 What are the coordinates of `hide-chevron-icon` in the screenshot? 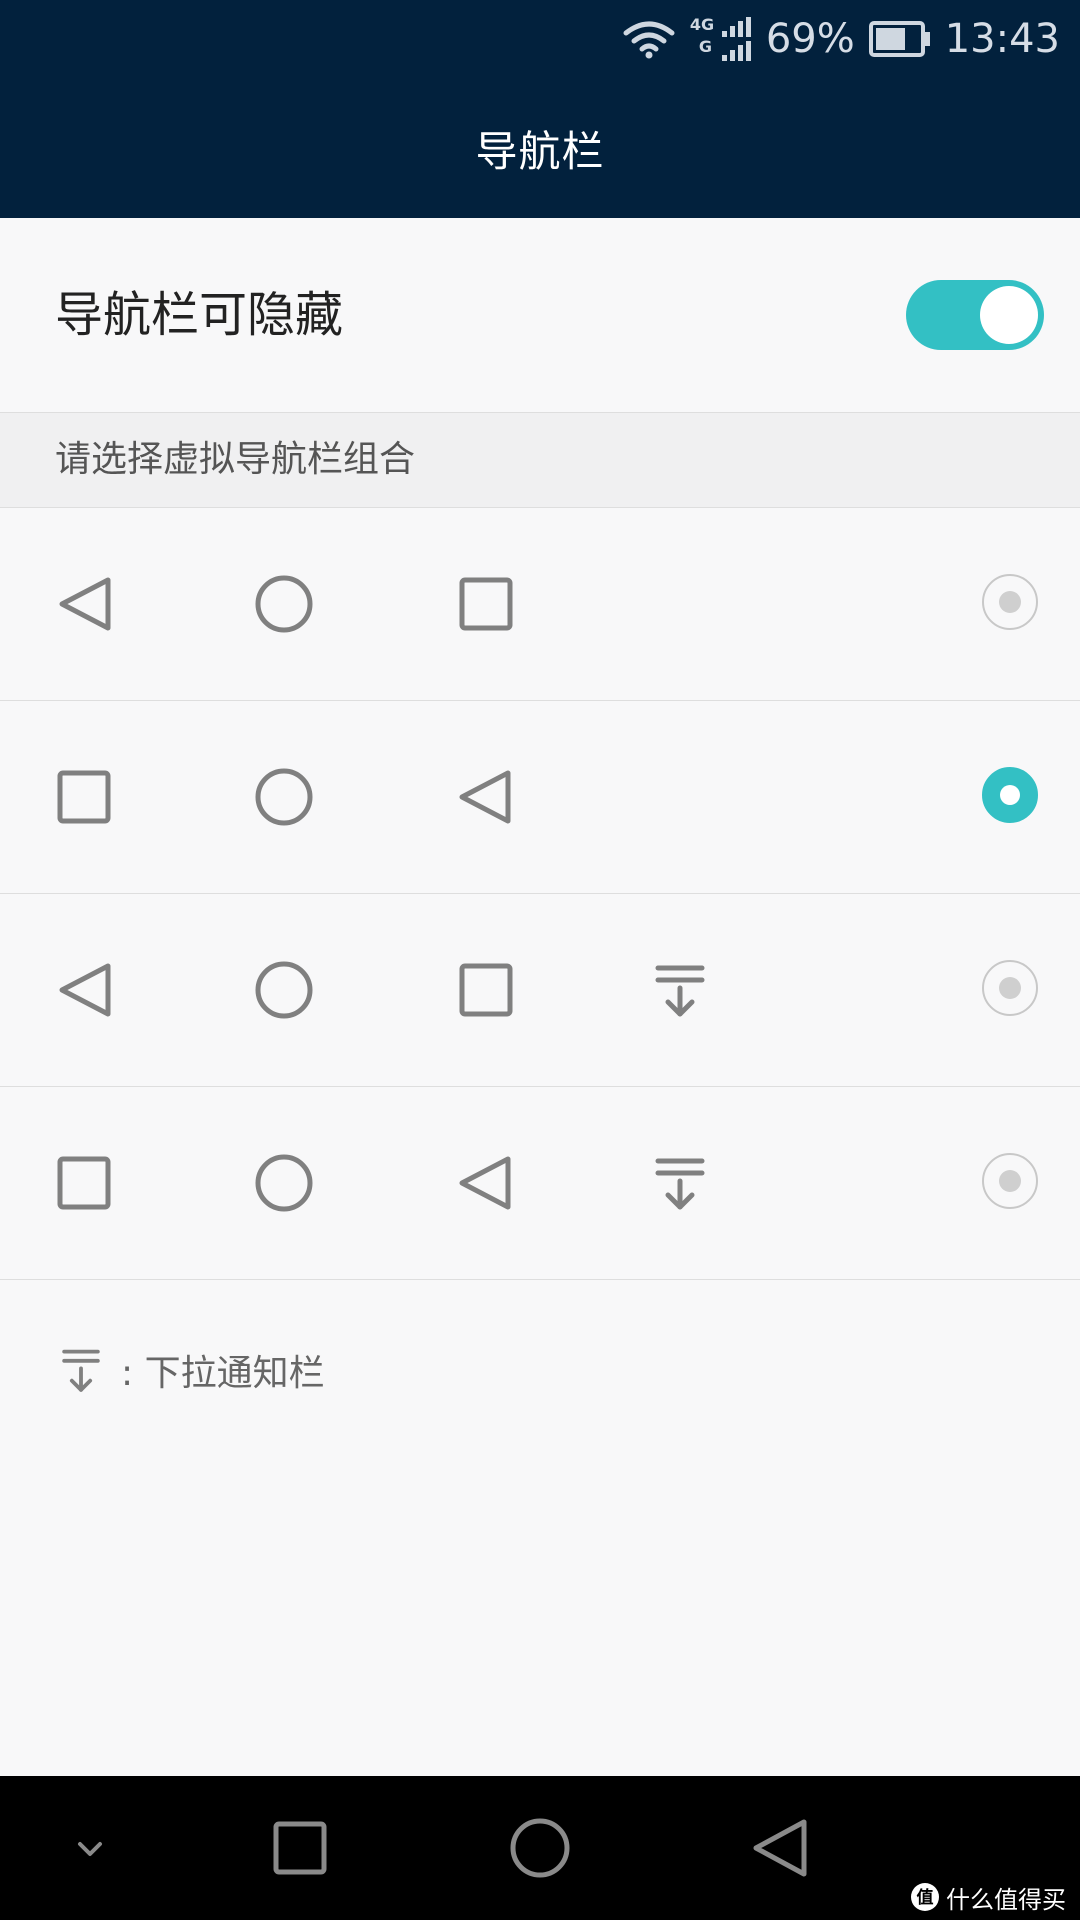 It's located at (90, 1848).